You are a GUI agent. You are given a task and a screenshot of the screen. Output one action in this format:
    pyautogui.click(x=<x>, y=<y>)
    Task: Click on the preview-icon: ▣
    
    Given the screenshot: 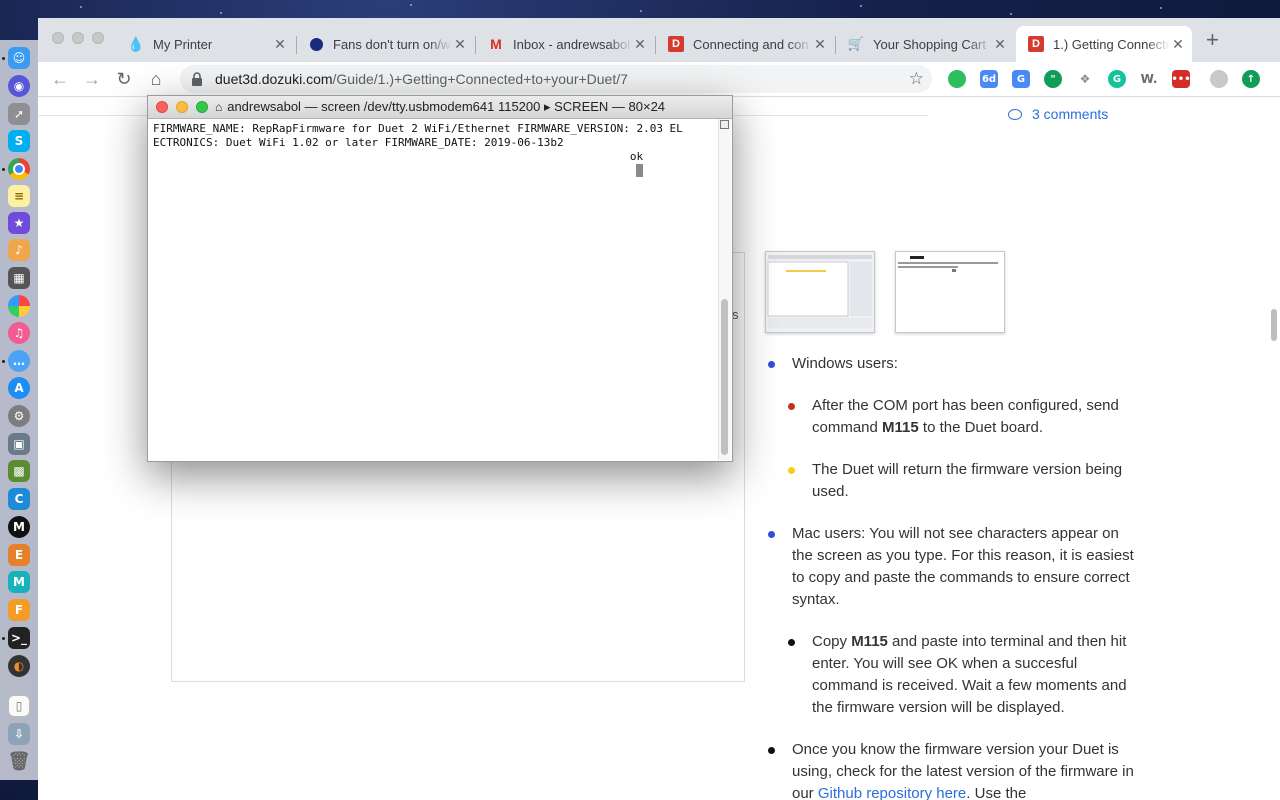 What is the action you would take?
    pyautogui.click(x=19, y=444)
    